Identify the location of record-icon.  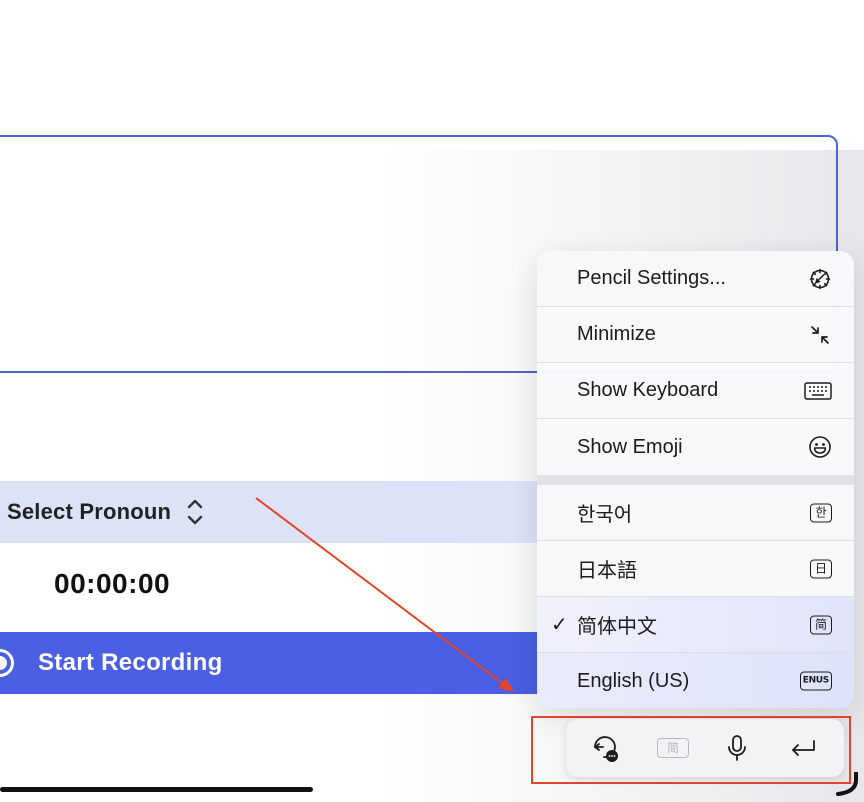
(7, 663).